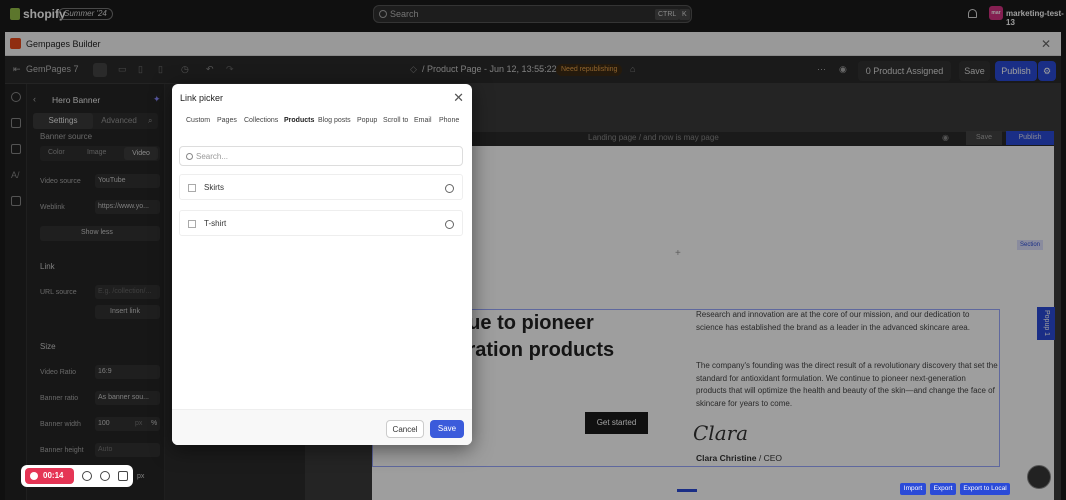 This screenshot has width=1066, height=500. I want to click on cancel-button: Cancel, so click(405, 429).